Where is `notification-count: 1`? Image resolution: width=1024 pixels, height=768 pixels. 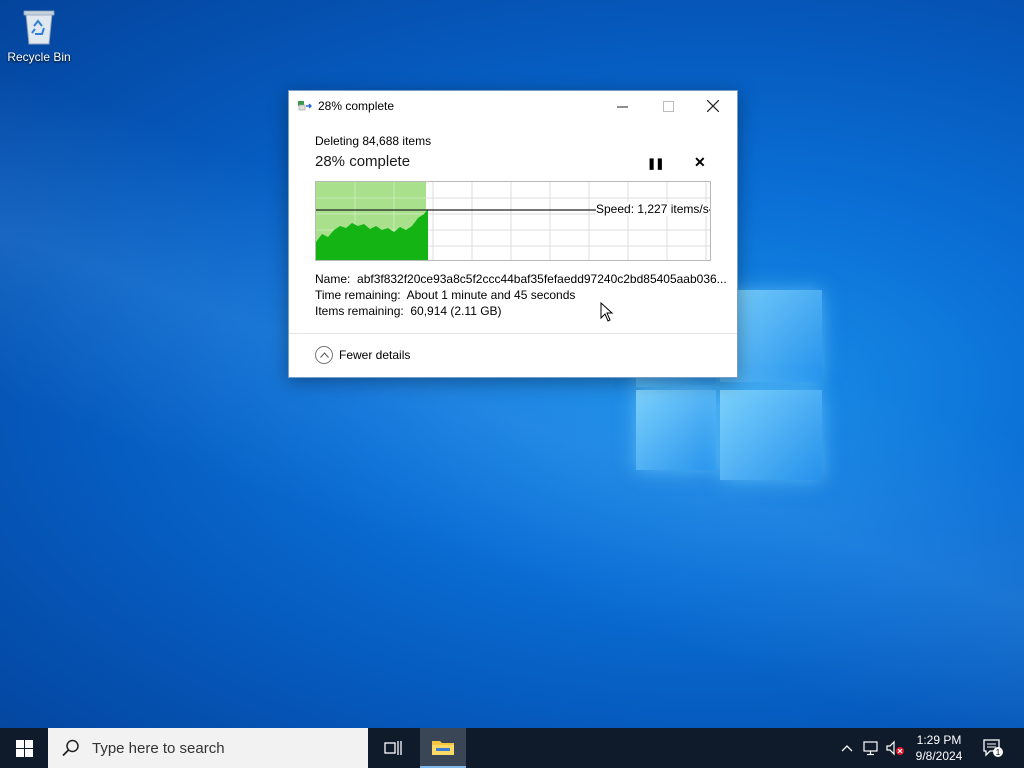
notification-count: 1 is located at coordinates (998, 752).